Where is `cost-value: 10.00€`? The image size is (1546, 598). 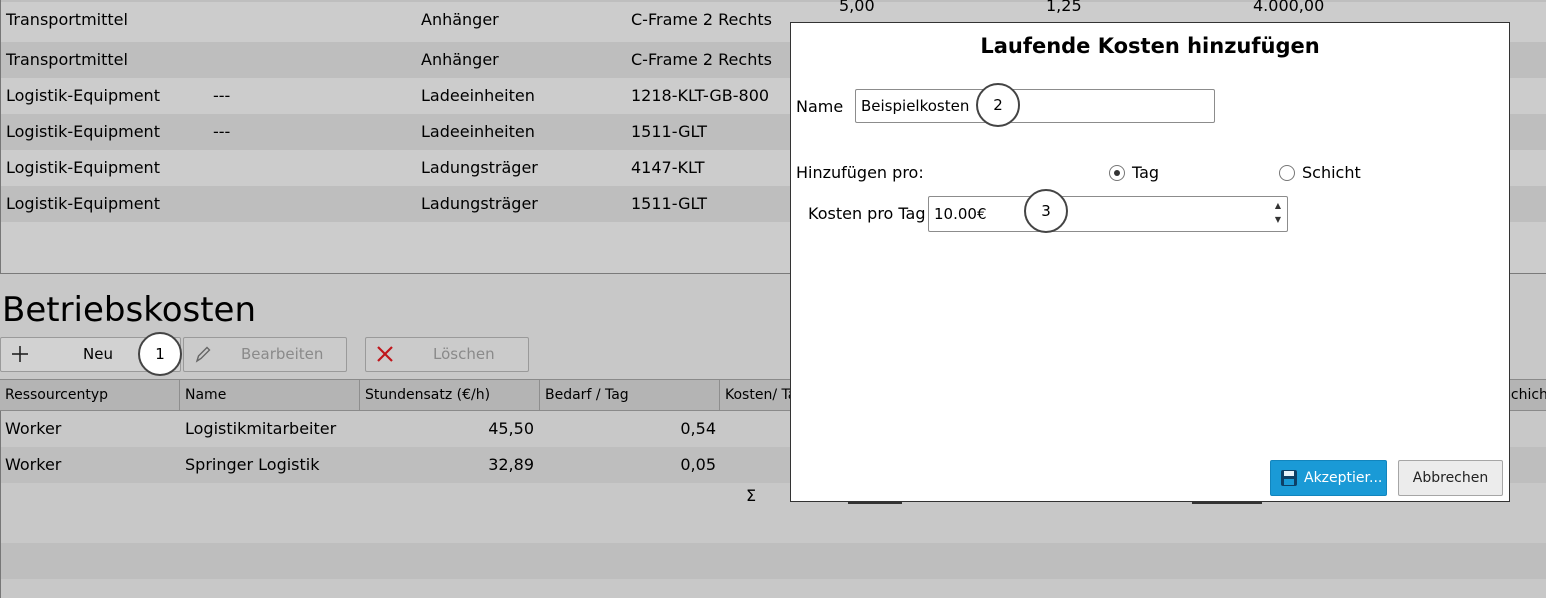
cost-value: 10.00€ is located at coordinates (960, 214).